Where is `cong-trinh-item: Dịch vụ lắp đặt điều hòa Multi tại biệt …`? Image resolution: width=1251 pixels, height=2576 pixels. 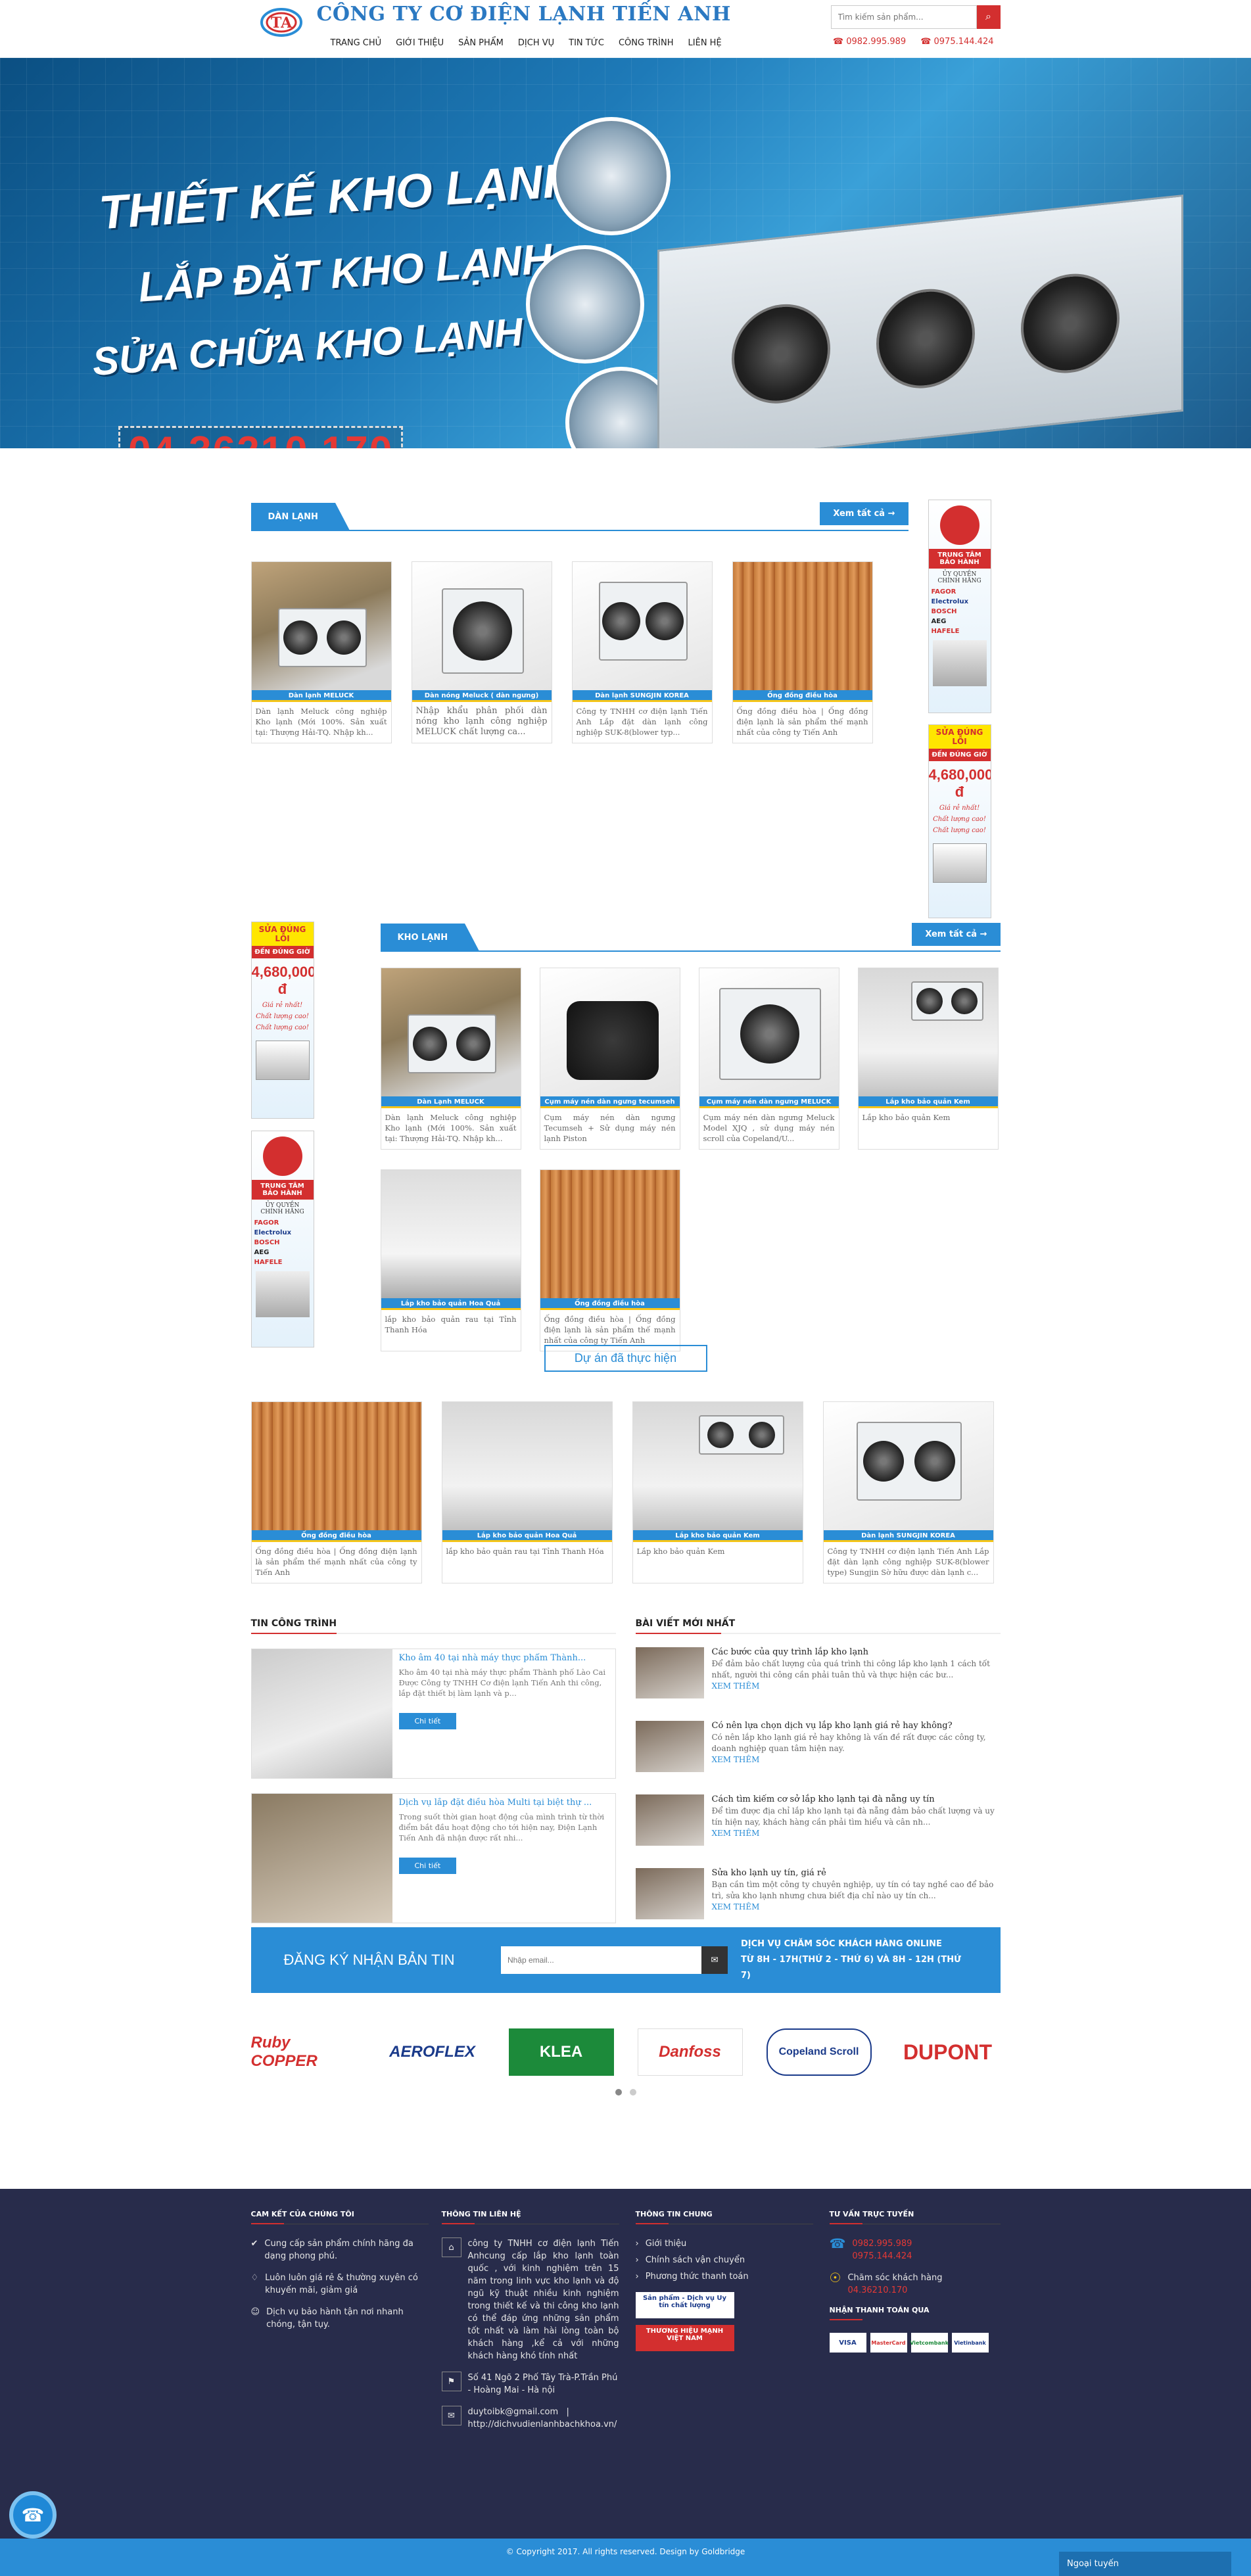
cong-trinh-item: Dịch vụ lắp đặt điều hòa Multi tại biệt … is located at coordinates (433, 1858).